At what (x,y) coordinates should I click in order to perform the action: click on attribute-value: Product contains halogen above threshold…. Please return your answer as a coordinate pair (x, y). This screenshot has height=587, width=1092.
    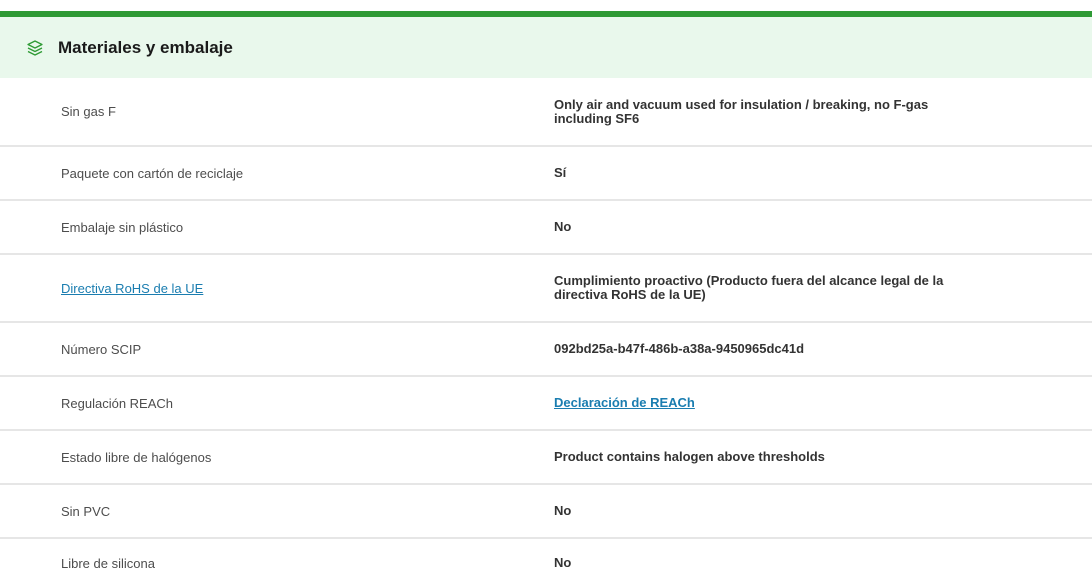
    Looking at the image, I should click on (689, 456).